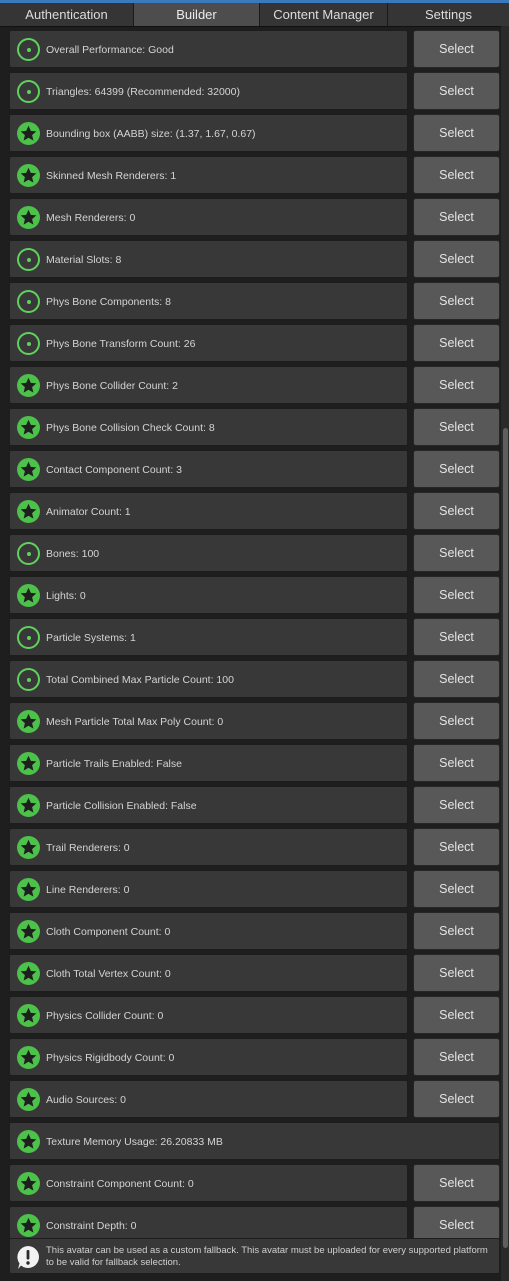 The height and width of the screenshot is (1281, 509). What do you see at coordinates (208, 763) in the screenshot?
I see `performance-row-panel: Particle Trails Enabled: False` at bounding box center [208, 763].